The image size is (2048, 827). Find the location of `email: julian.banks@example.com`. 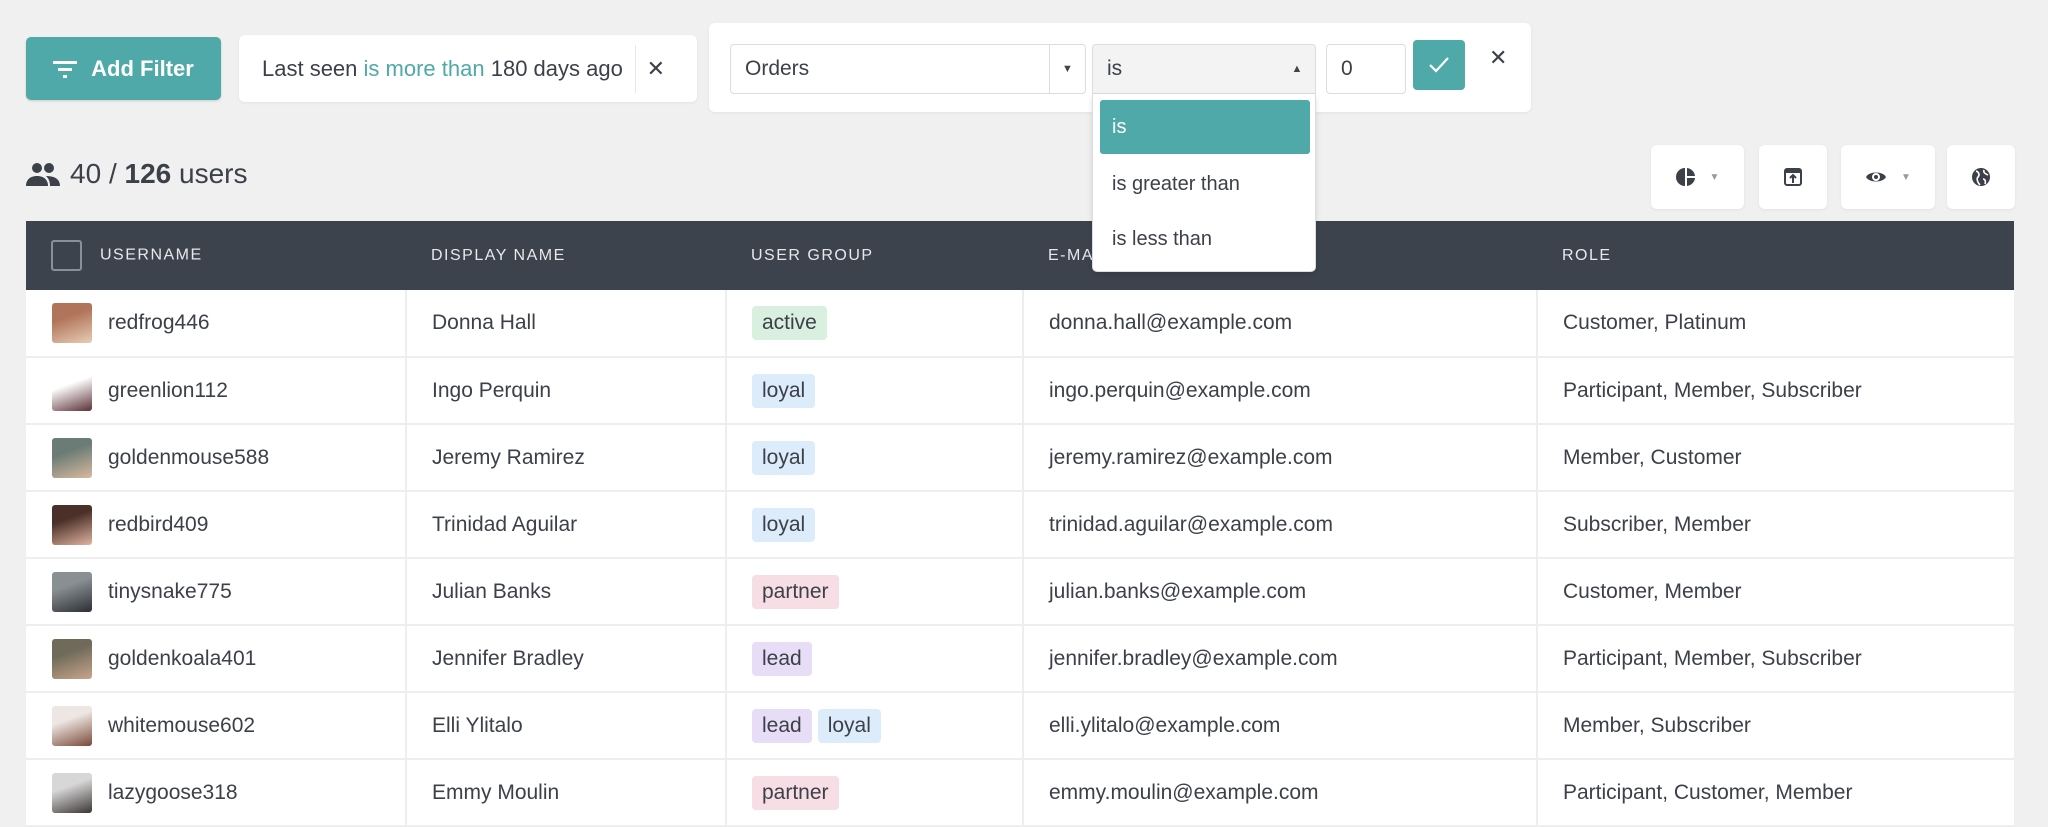

email: julian.banks@example.com is located at coordinates (1280, 592).